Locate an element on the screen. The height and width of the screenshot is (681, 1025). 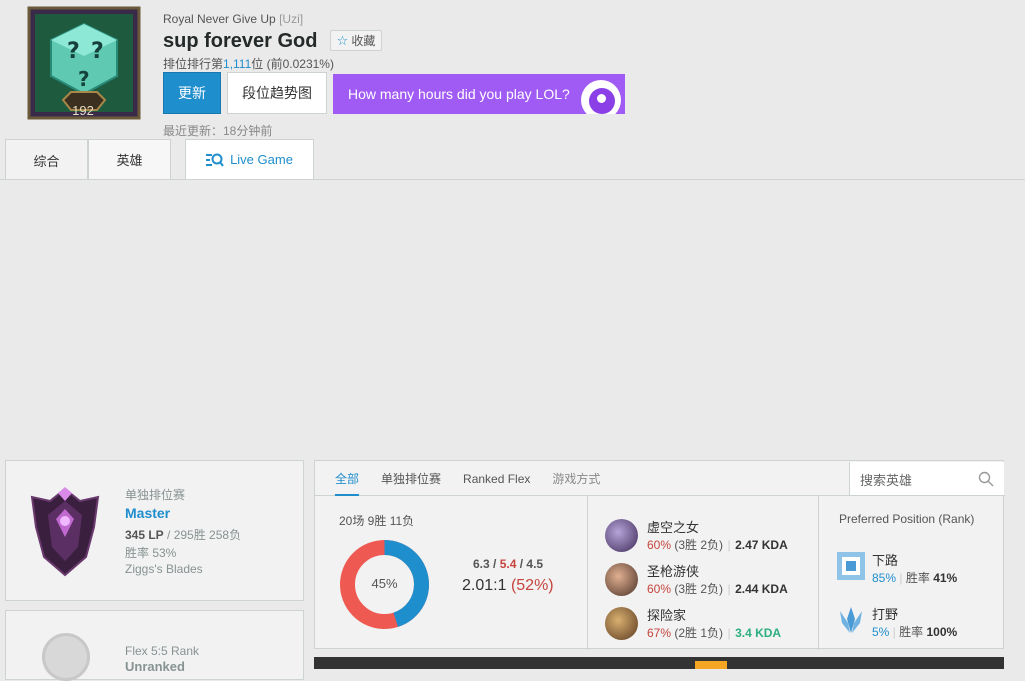
position-name: 打野 is located at coordinates (885, 614).